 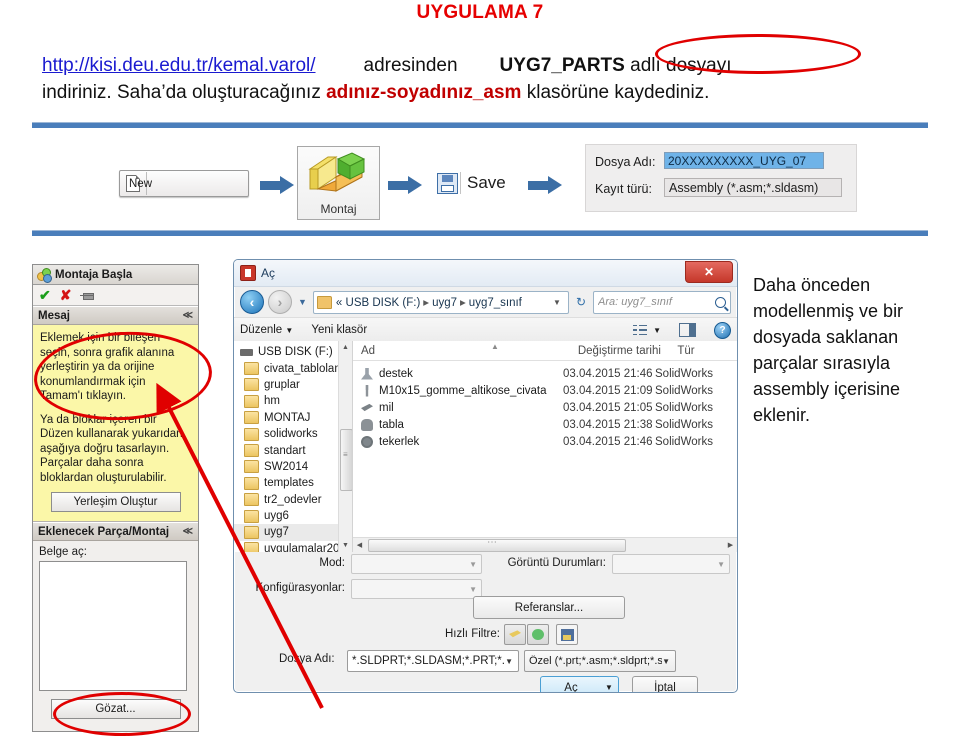 What do you see at coordinates (635, 302) in the screenshot?
I see `search-placeholder: Ara: uyg7_sınıf` at bounding box center [635, 302].